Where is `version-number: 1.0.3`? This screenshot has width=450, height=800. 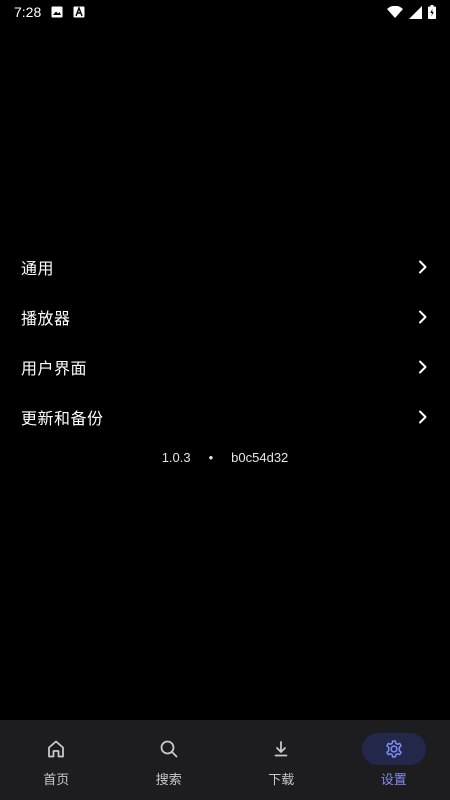 version-number: 1.0.3 is located at coordinates (176, 457).